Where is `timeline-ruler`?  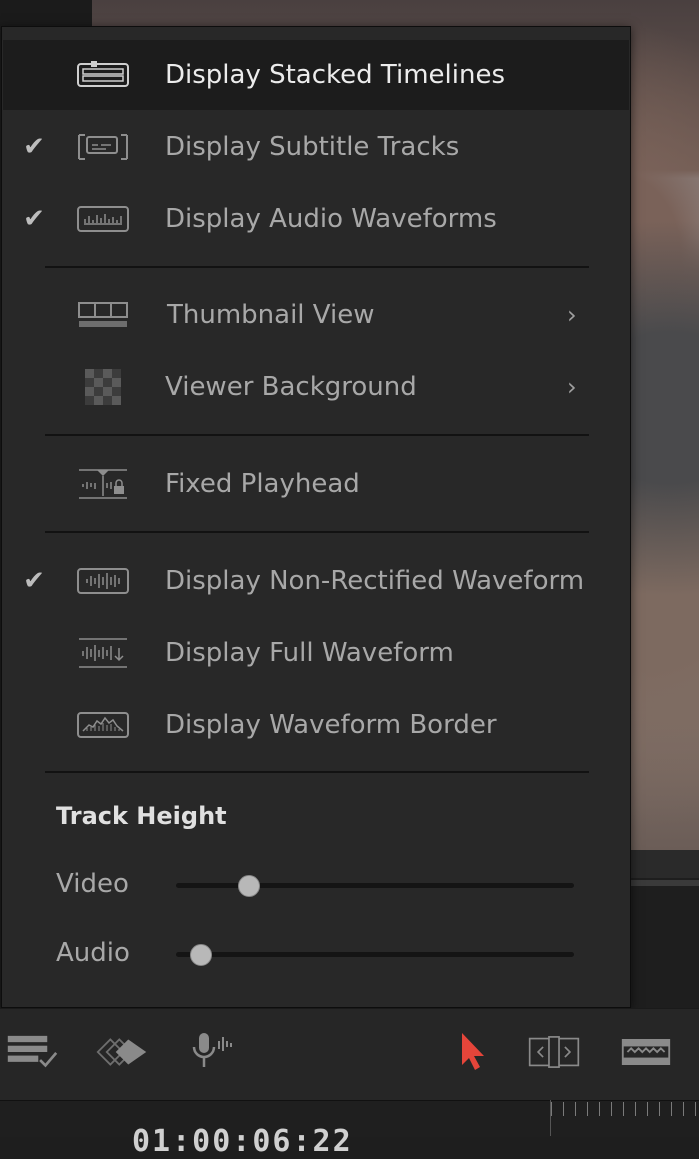
timeline-ruler is located at coordinates (624, 1118).